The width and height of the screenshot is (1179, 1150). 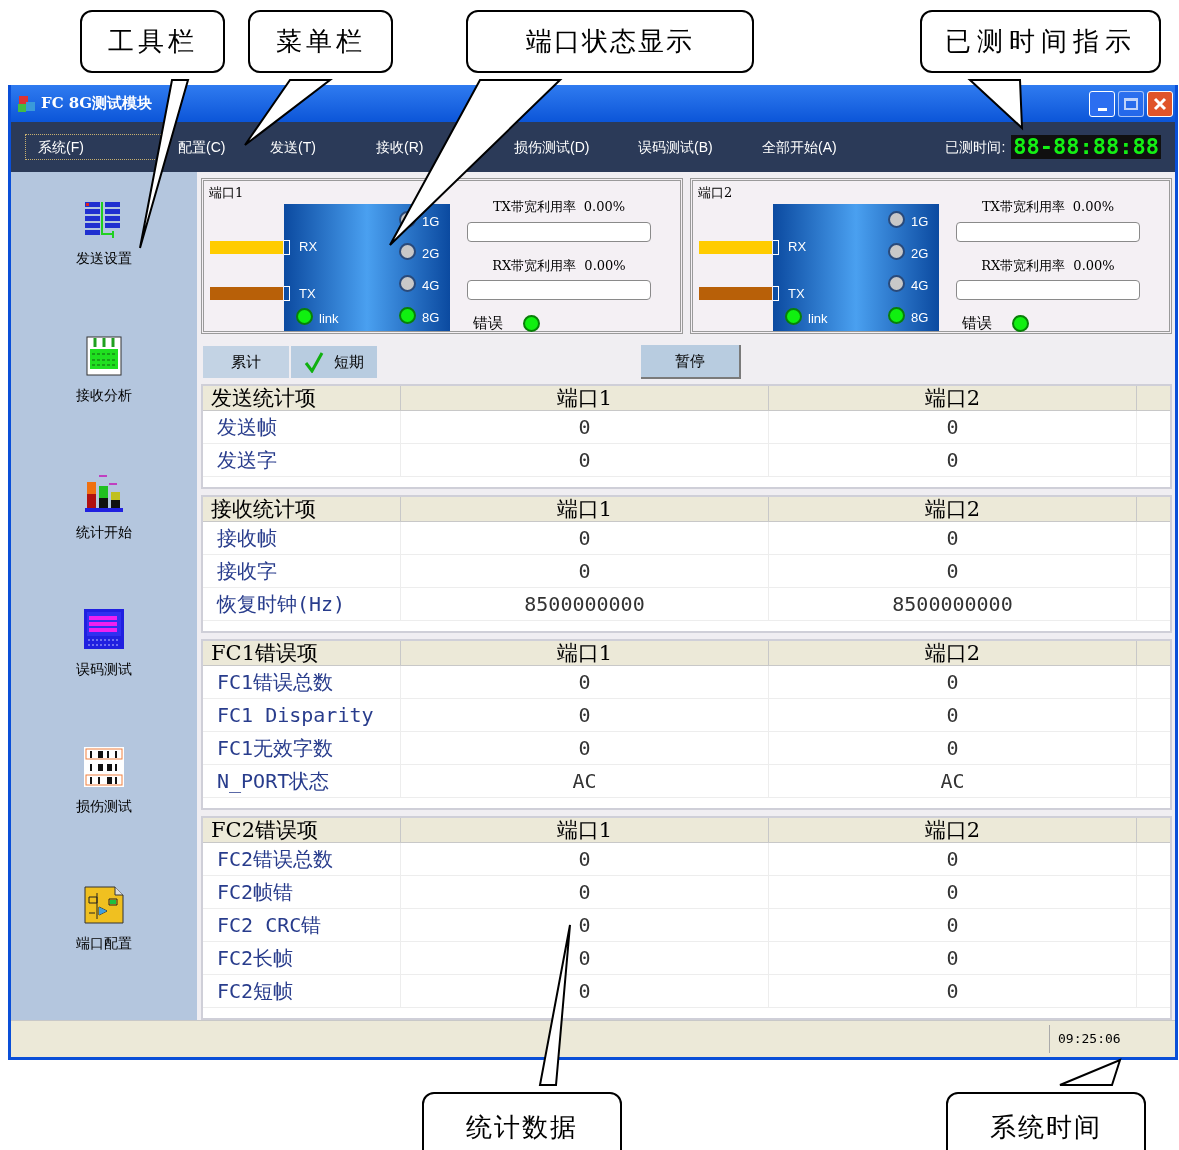 I want to click on system-time: 09:25:06, so click(x=1097, y=1039).